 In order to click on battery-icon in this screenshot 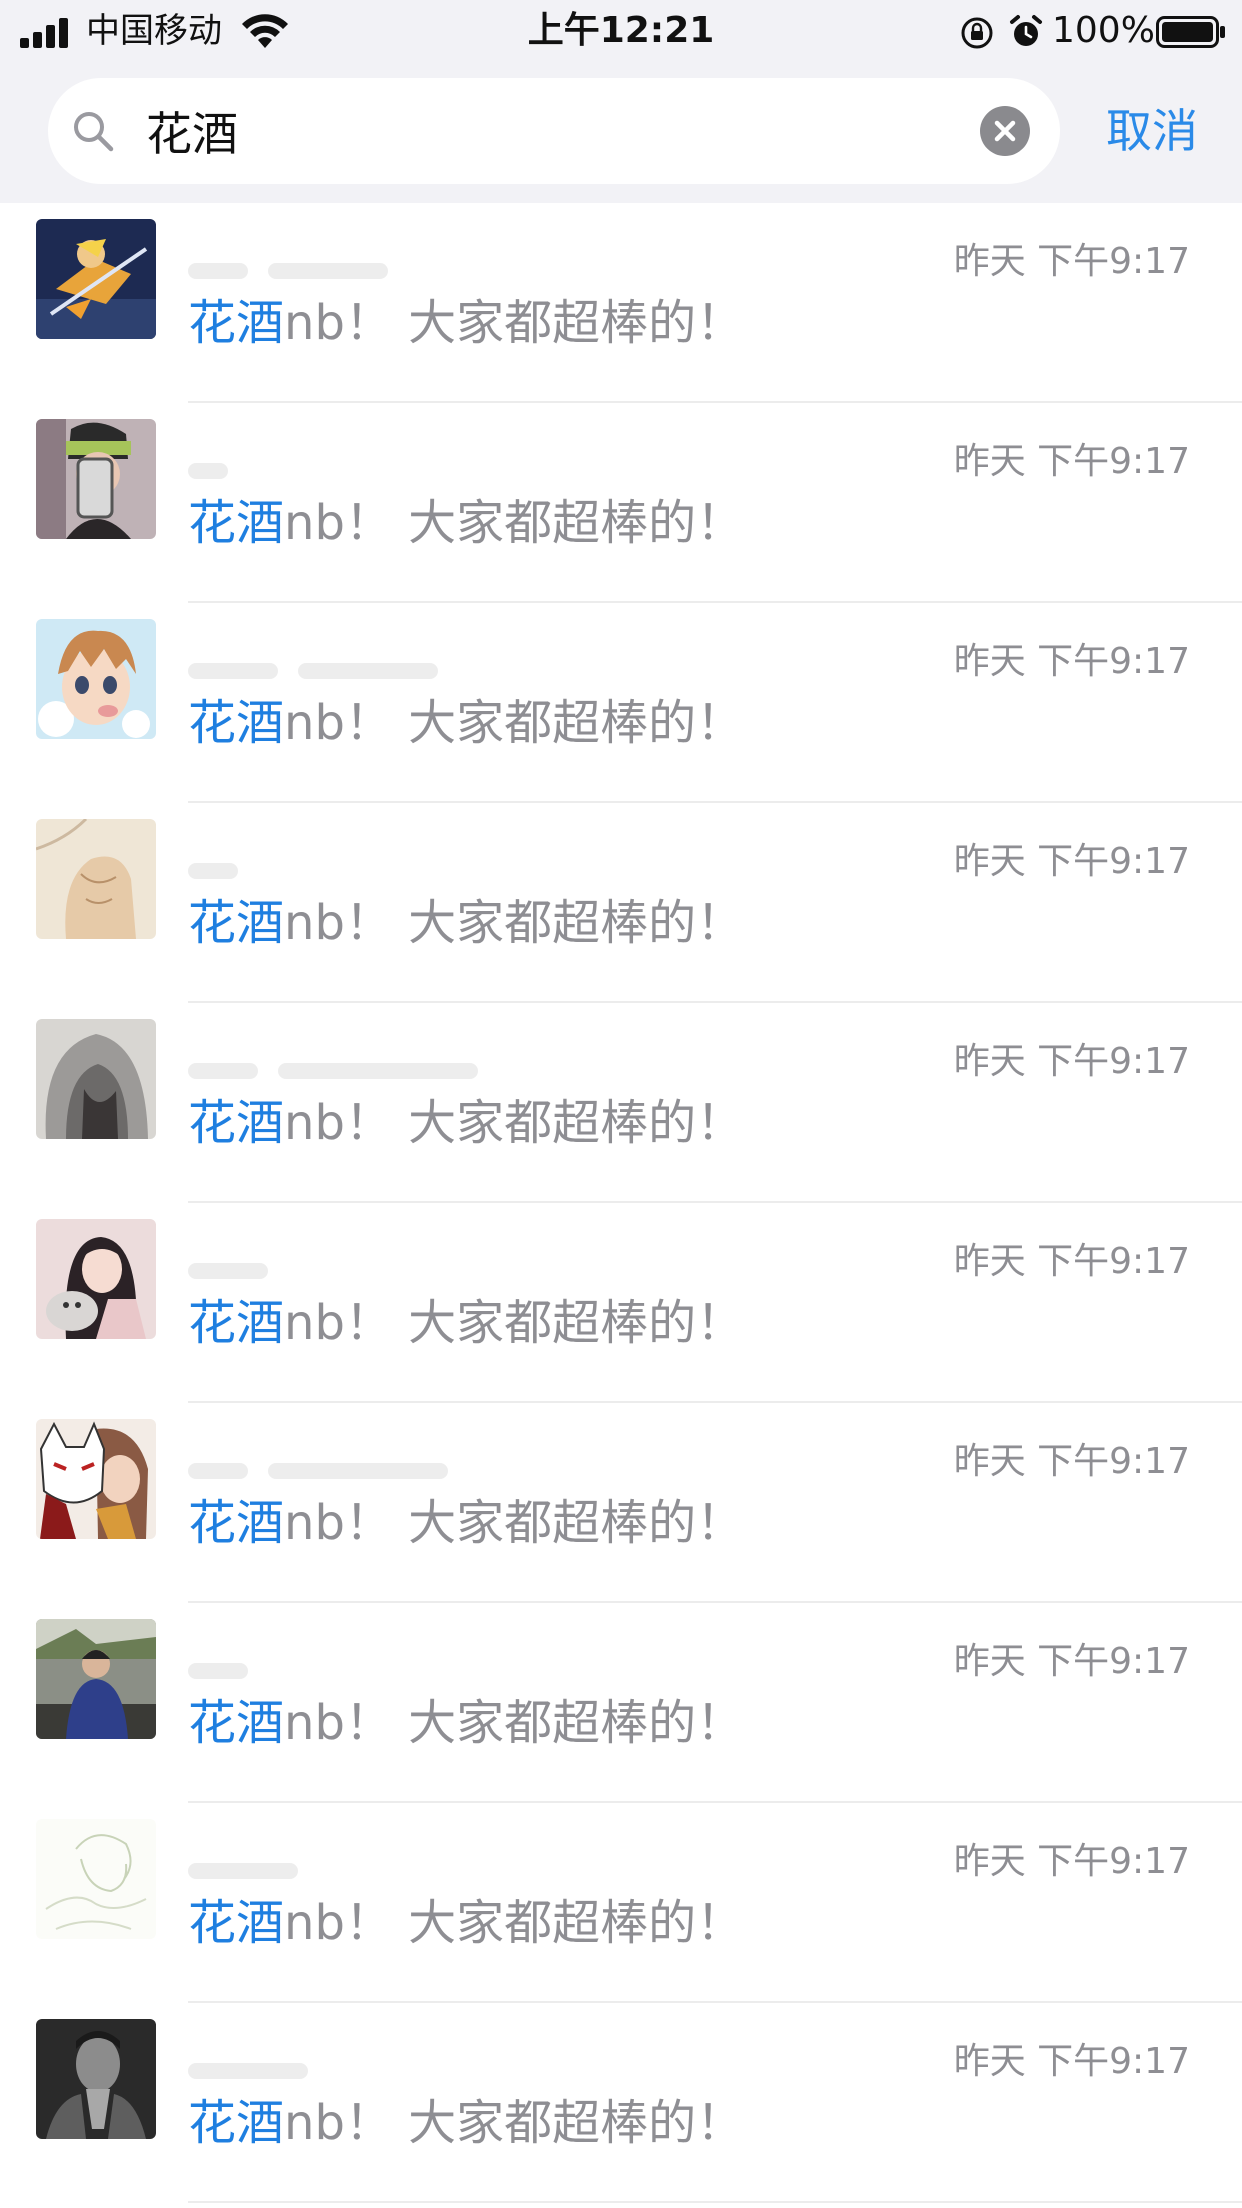, I will do `click(1190, 32)`.